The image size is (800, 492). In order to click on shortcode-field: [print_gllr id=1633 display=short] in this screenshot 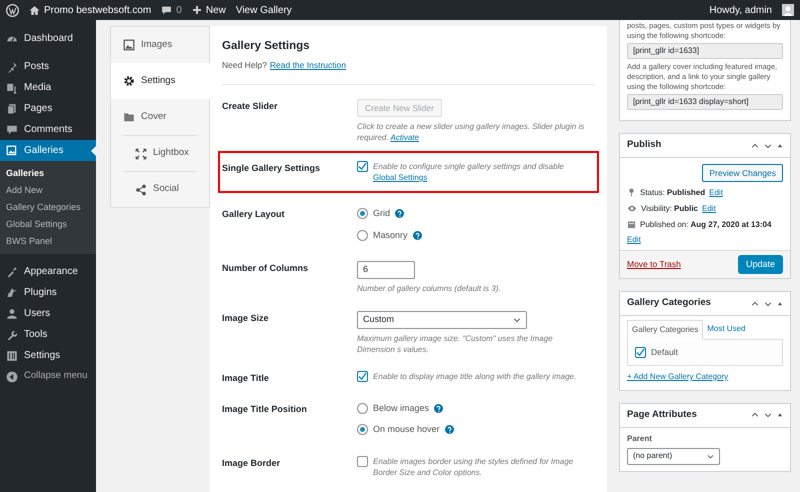, I will do `click(705, 102)`.